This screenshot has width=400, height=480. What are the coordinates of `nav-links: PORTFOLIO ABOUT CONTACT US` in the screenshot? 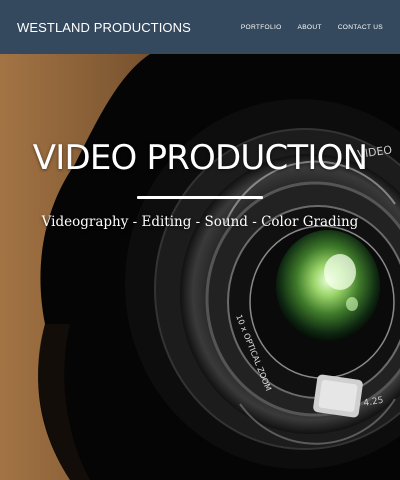 It's located at (312, 27).